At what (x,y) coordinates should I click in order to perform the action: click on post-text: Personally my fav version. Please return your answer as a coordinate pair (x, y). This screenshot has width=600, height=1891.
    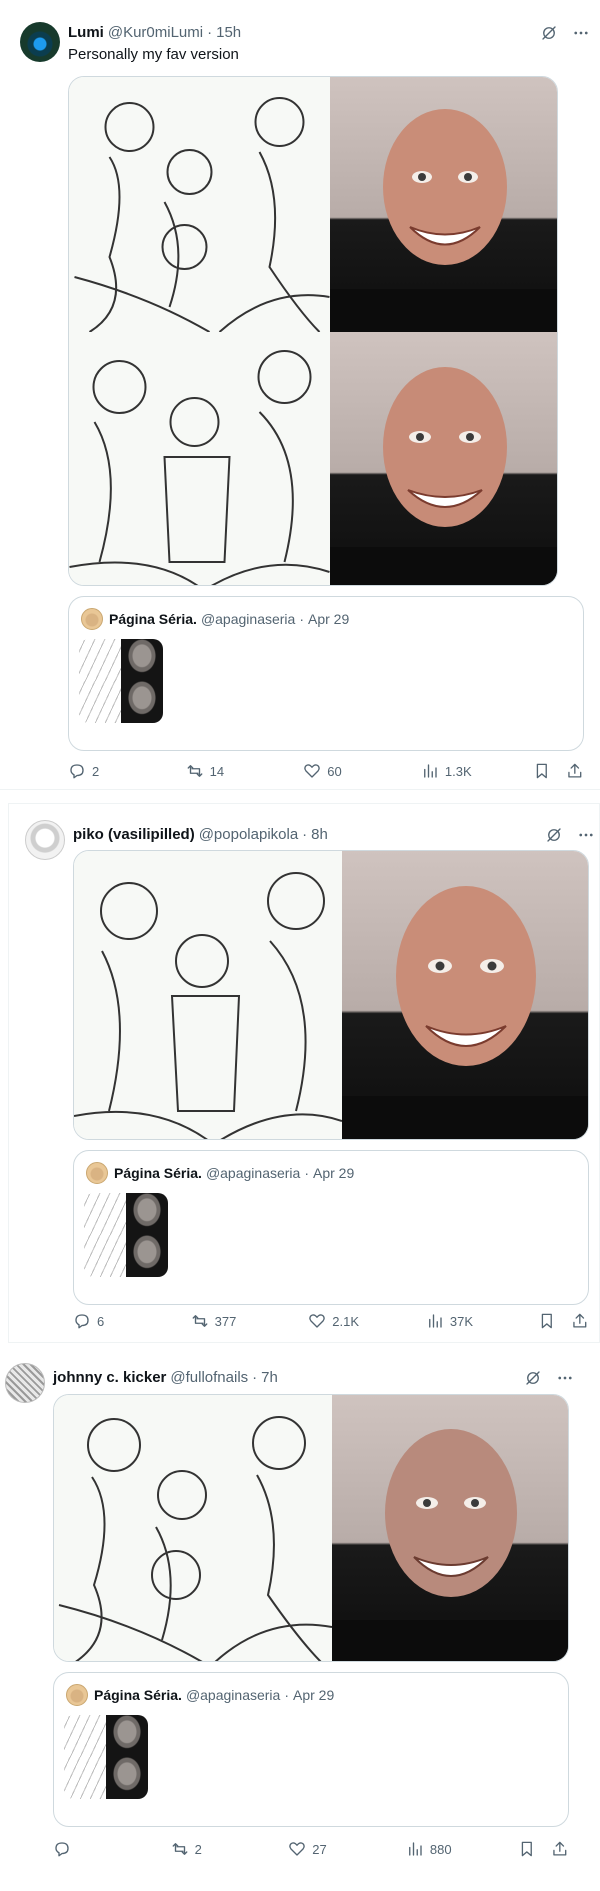
    Looking at the image, I should click on (153, 54).